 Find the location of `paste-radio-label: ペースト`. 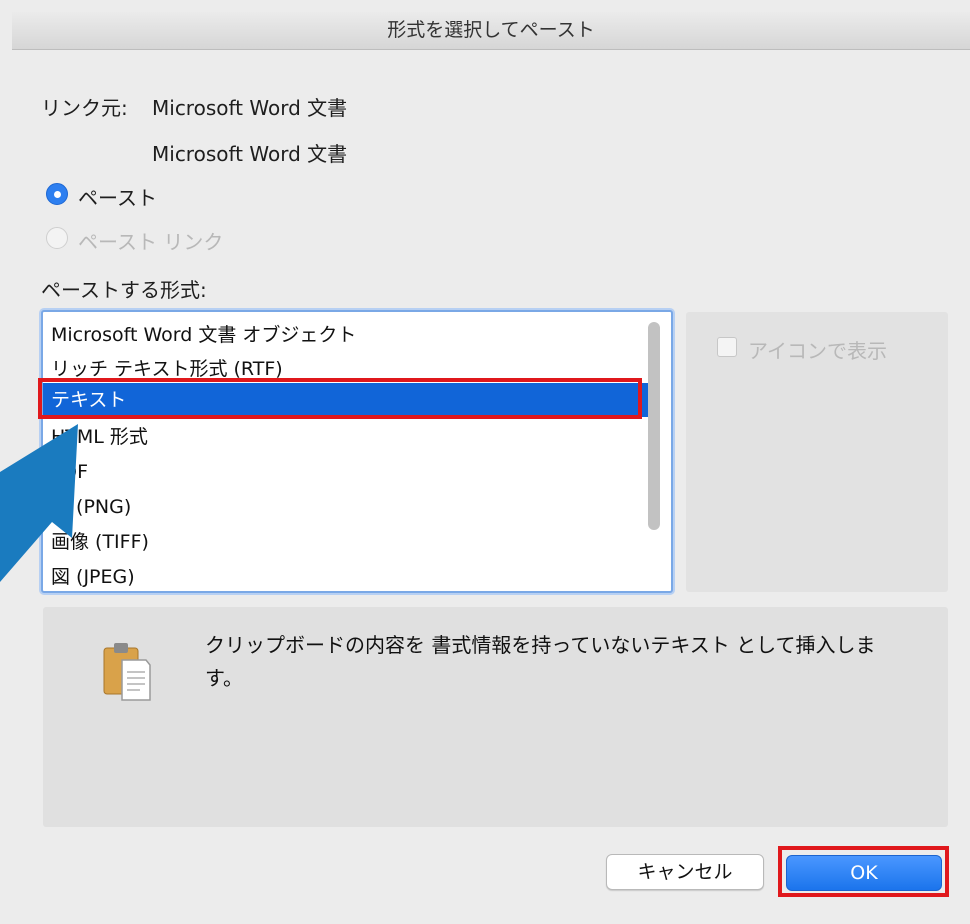

paste-radio-label: ペースト is located at coordinates (117, 196).